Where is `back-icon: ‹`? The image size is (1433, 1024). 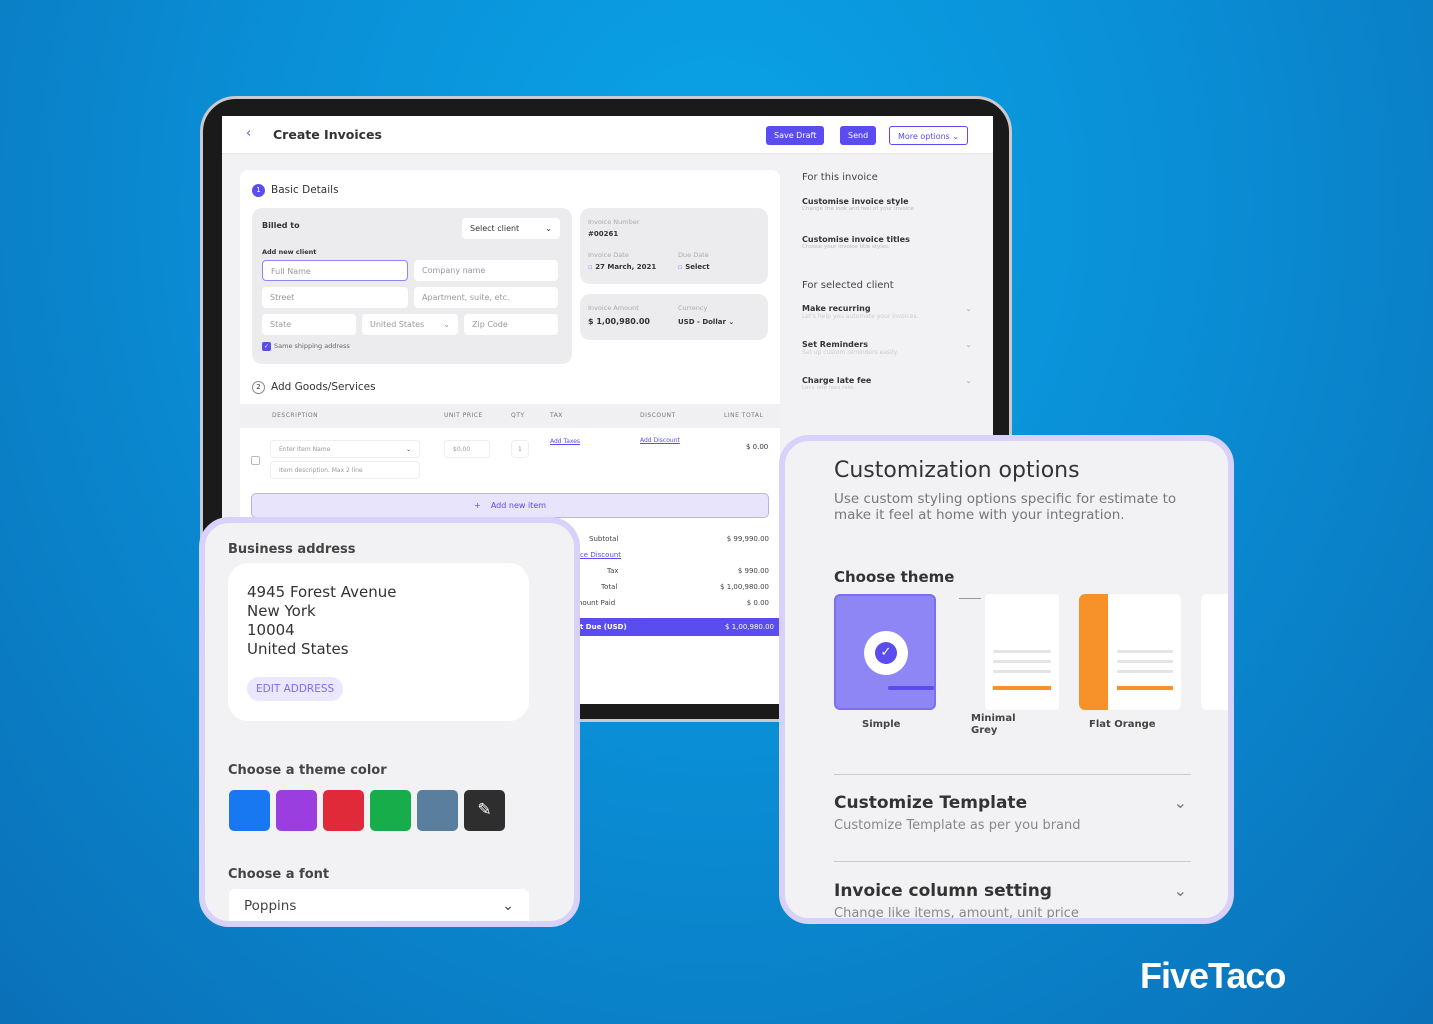
back-icon: ‹ is located at coordinates (248, 133).